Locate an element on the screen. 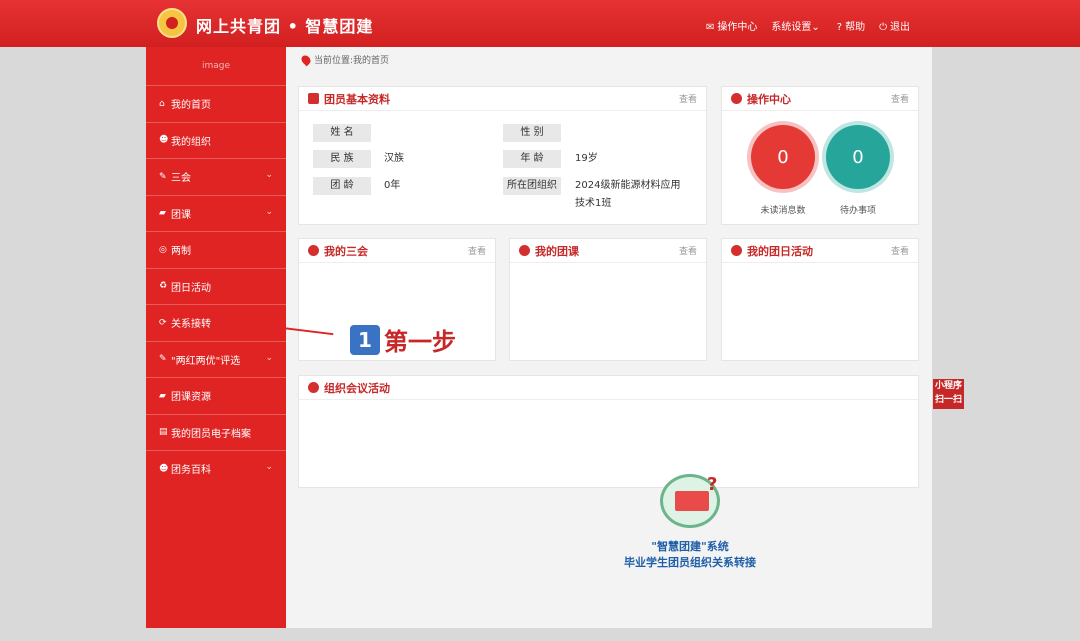 The image size is (1080, 641). nav-help: ? 帮助 is located at coordinates (851, 25).